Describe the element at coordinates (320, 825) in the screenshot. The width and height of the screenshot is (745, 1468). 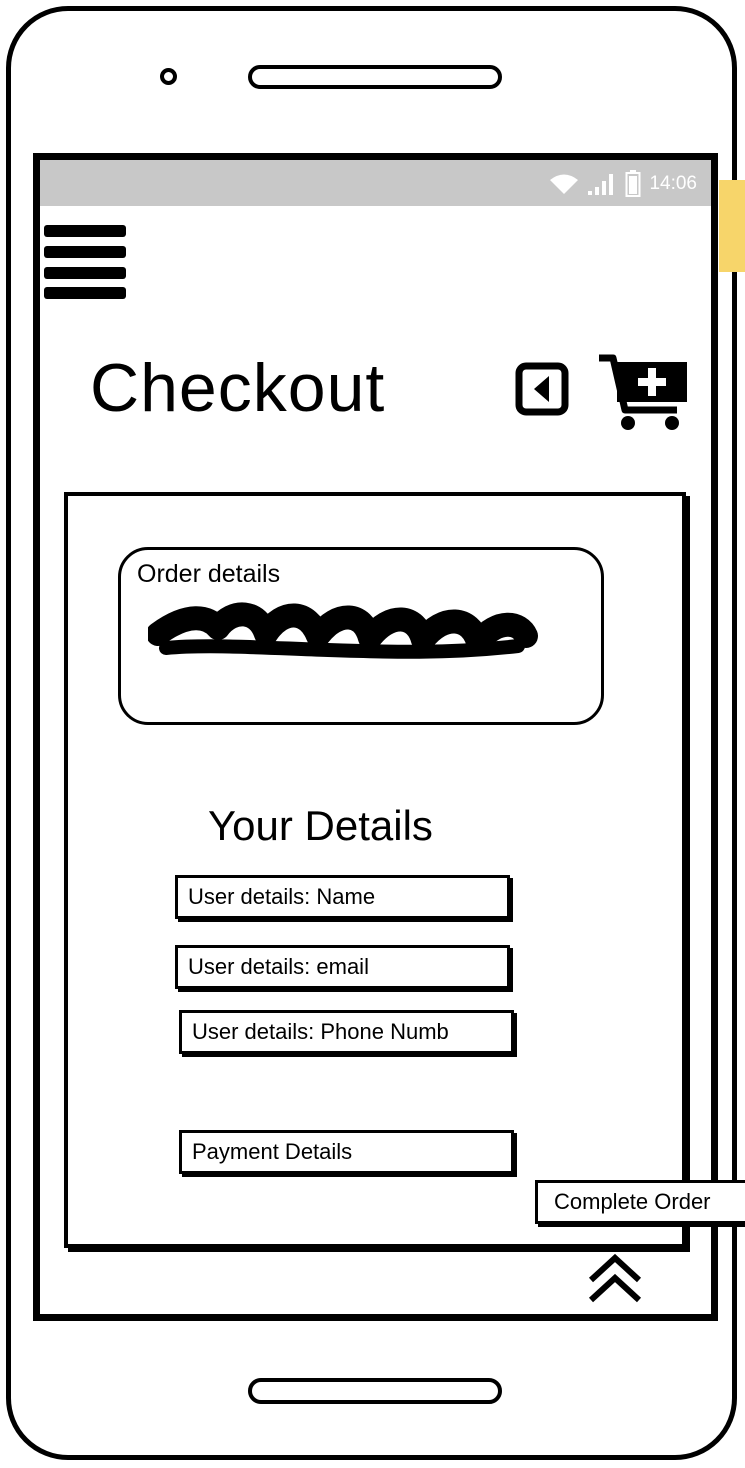
I see `your-details-heading: Your Details` at that location.